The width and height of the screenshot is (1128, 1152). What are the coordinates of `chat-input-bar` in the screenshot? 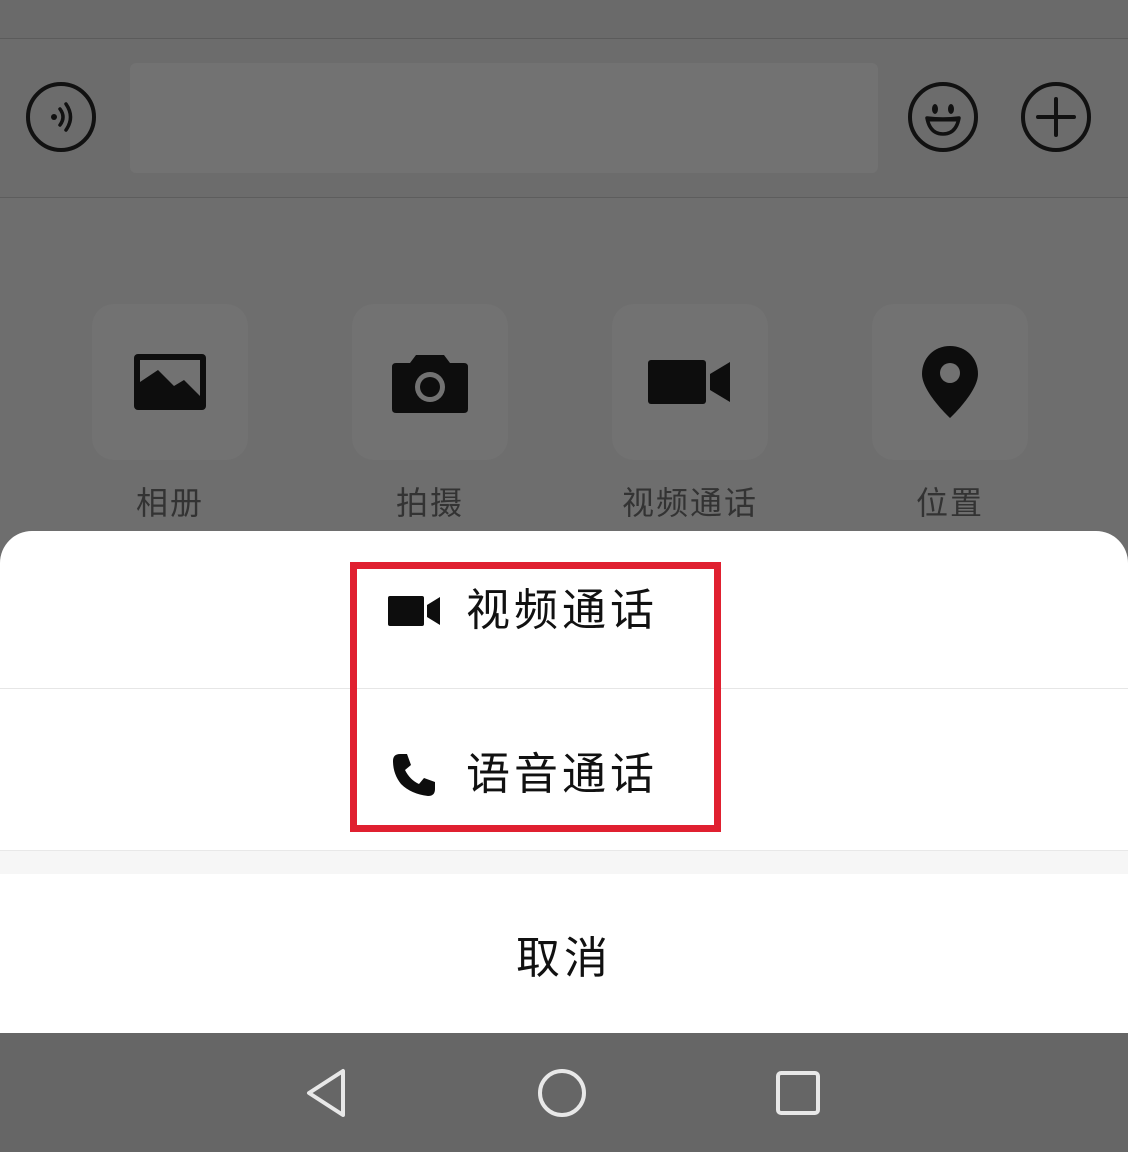 It's located at (564, 118).